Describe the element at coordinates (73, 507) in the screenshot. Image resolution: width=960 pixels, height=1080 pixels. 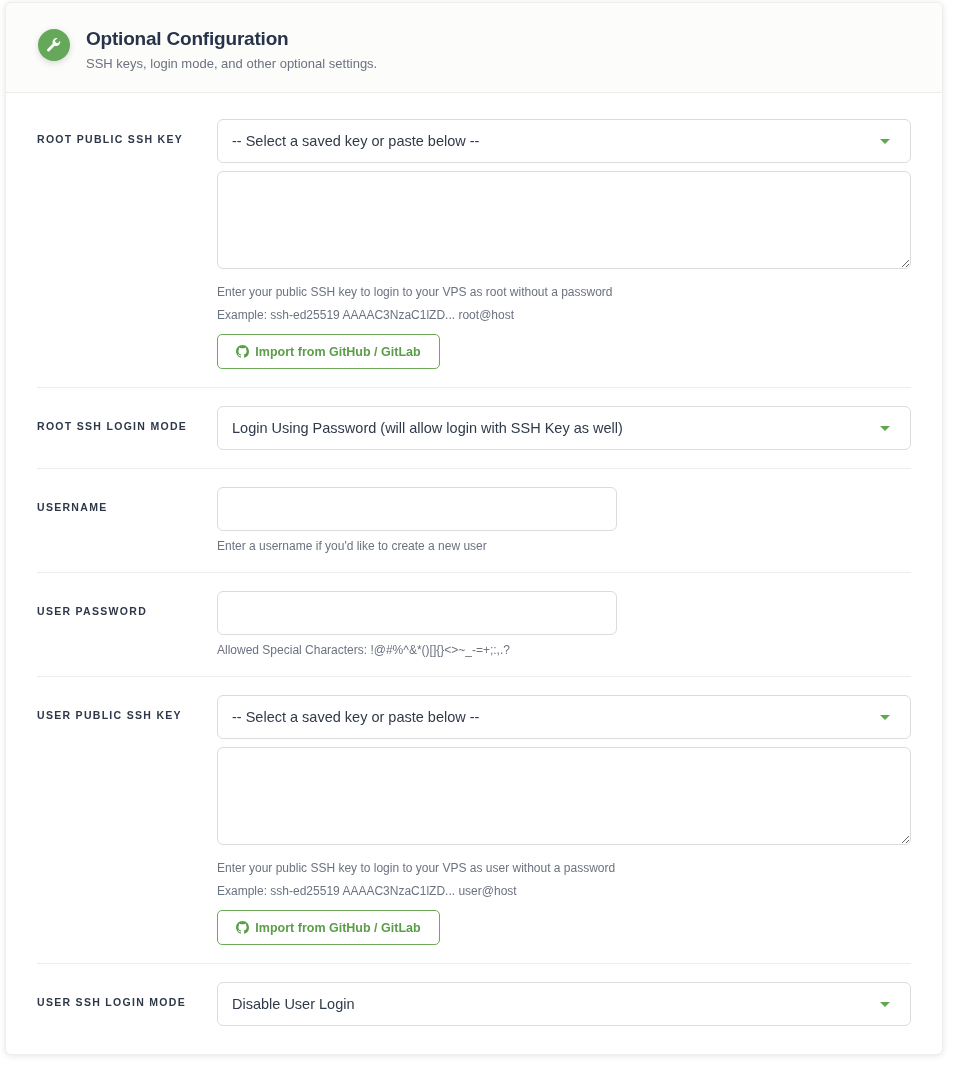
I see `field-label: USERNAME` at that location.